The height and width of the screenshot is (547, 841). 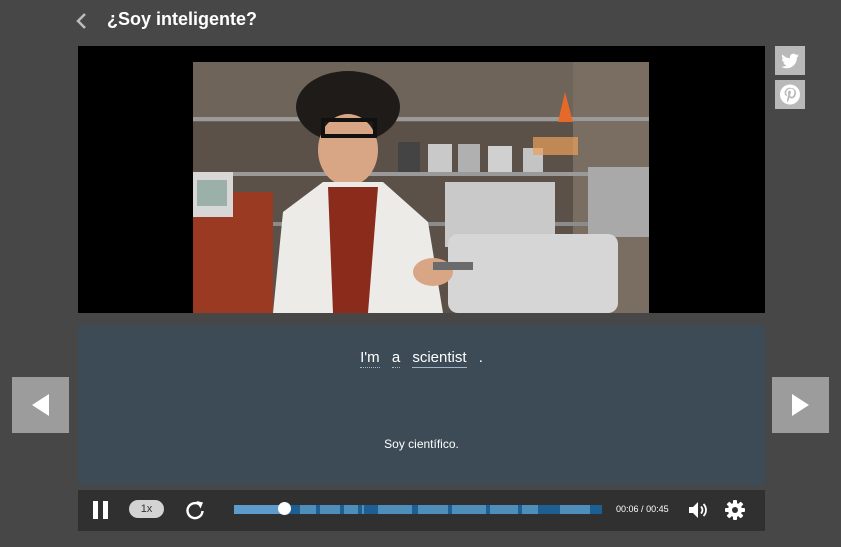 I want to click on caption-word: scientist, so click(x=439, y=358).